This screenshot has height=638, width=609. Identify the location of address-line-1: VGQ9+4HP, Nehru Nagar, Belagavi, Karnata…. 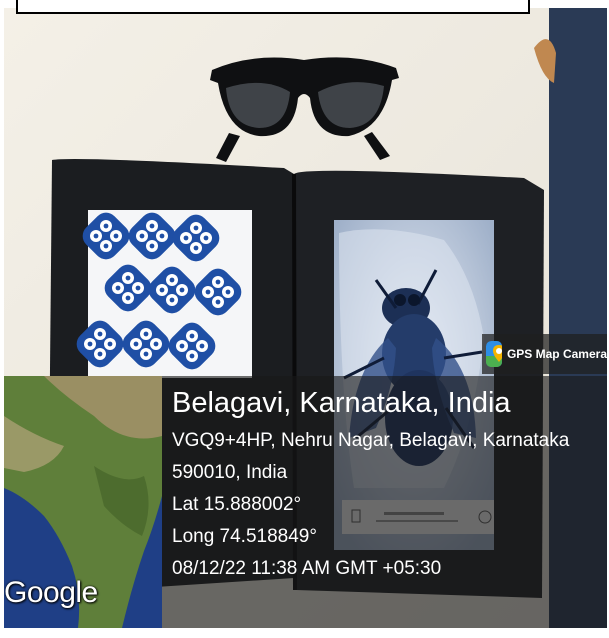
(371, 440).